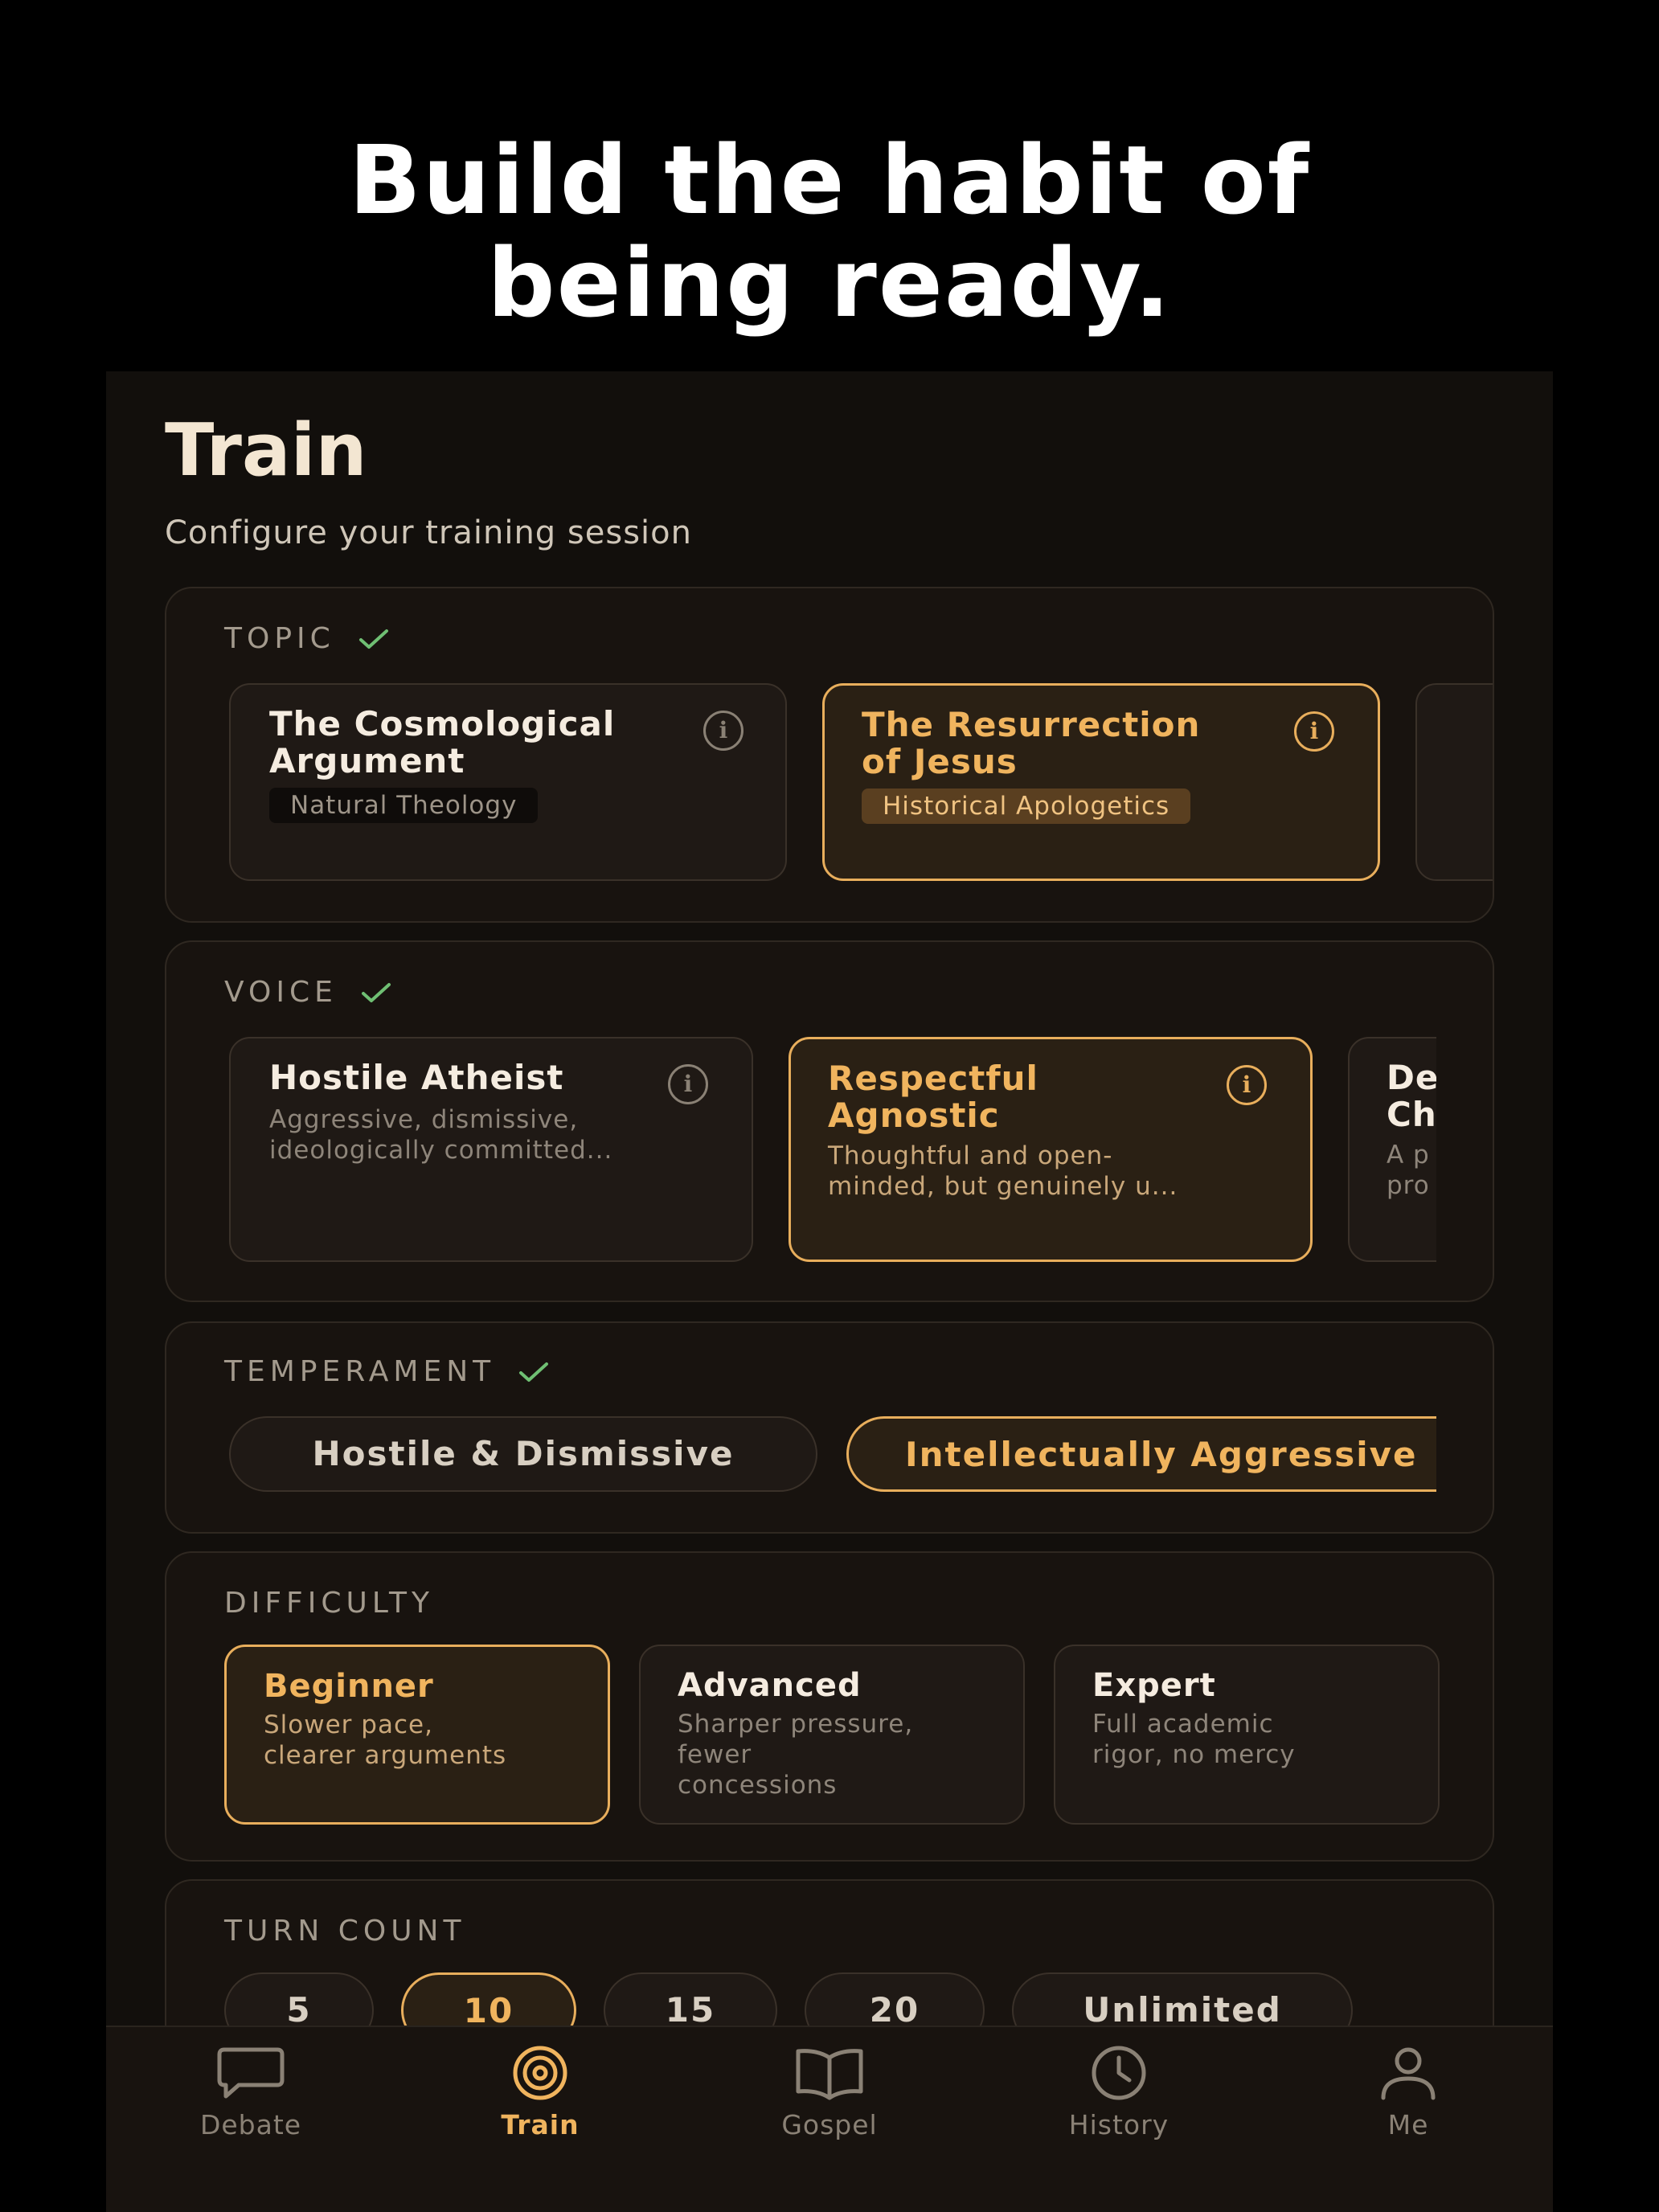  Describe the element at coordinates (796, 1724) in the screenshot. I see `difficulty-desc-line-1: Sharper pressure,` at that location.